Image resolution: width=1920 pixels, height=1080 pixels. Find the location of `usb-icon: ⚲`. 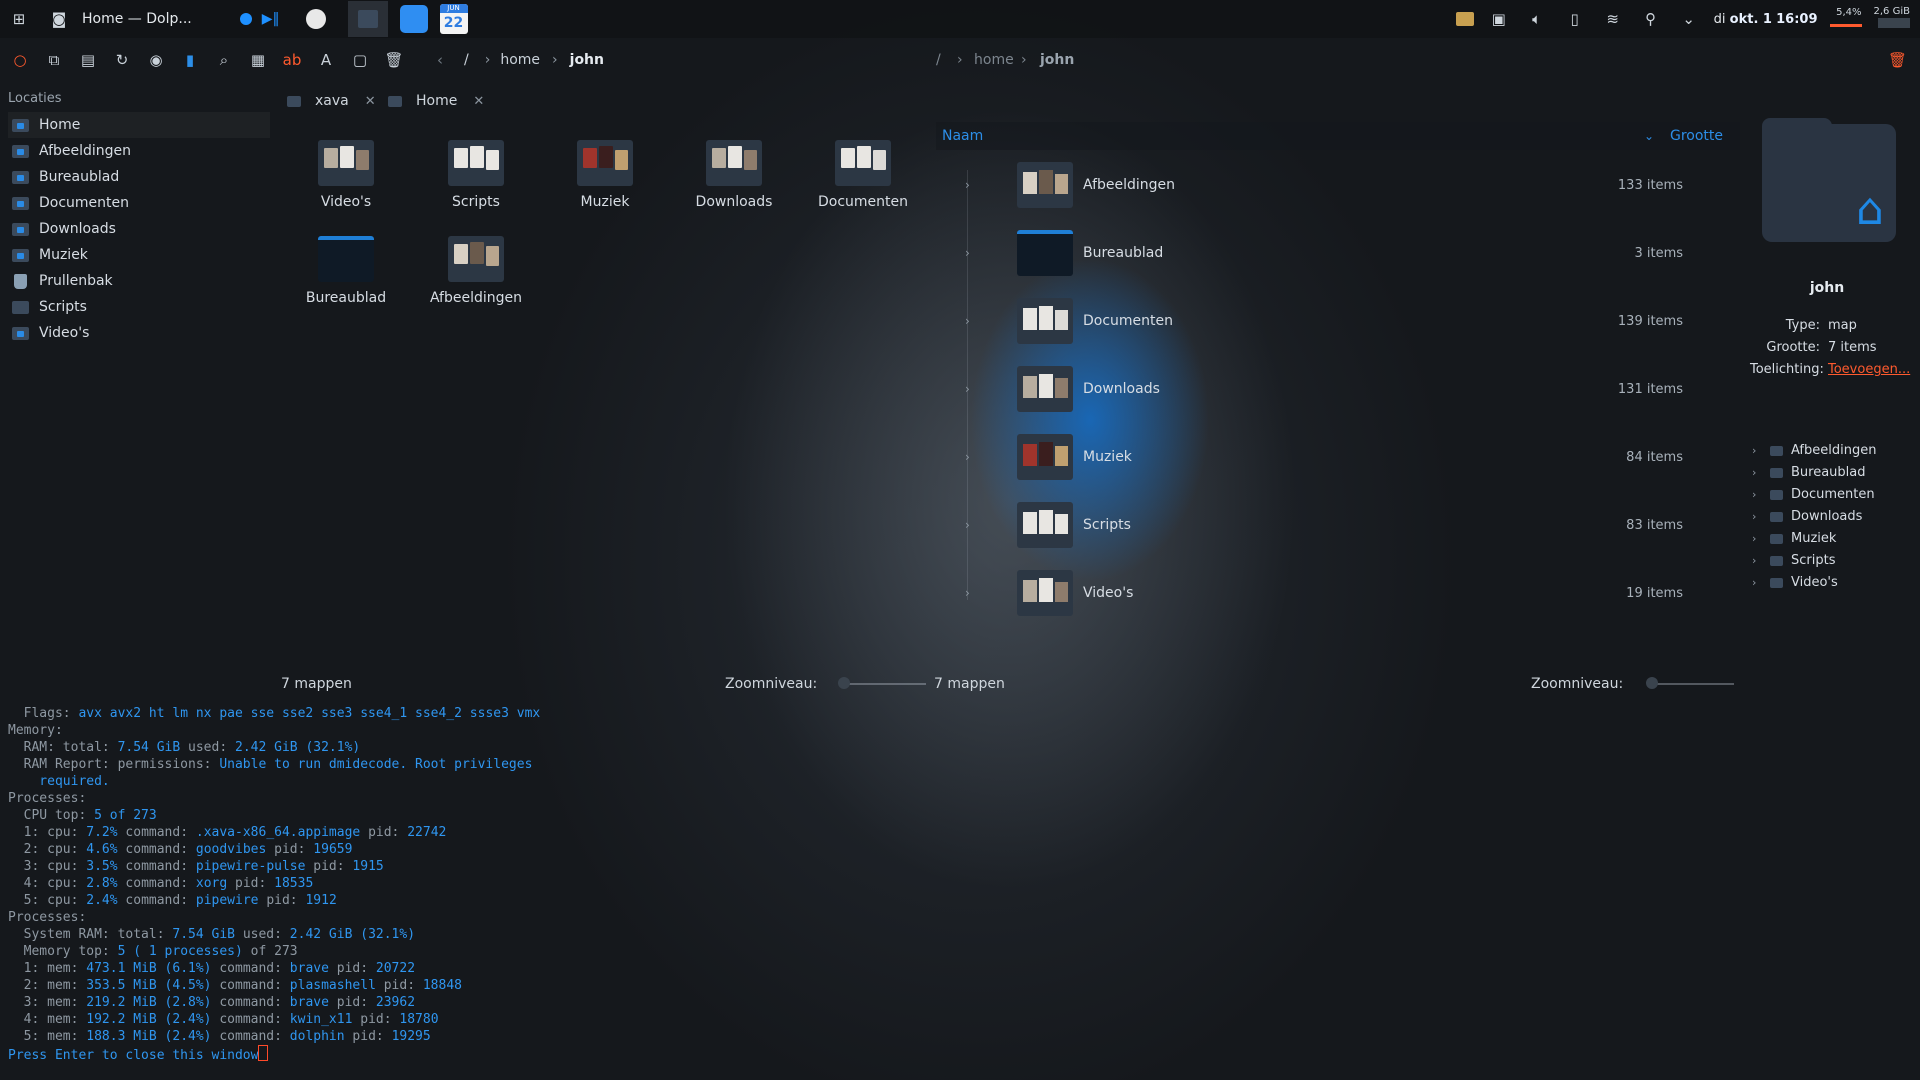

usb-icon: ⚲ is located at coordinates (1651, 19).